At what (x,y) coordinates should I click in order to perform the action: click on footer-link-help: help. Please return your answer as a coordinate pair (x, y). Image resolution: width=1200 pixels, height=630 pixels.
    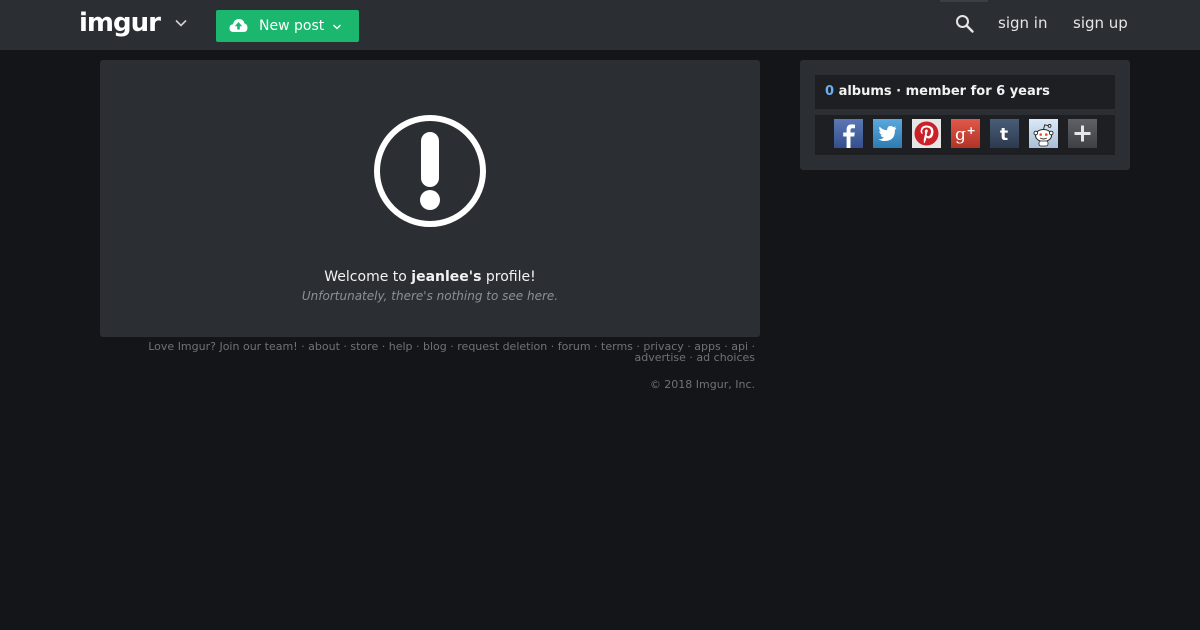
    Looking at the image, I should click on (401, 346).